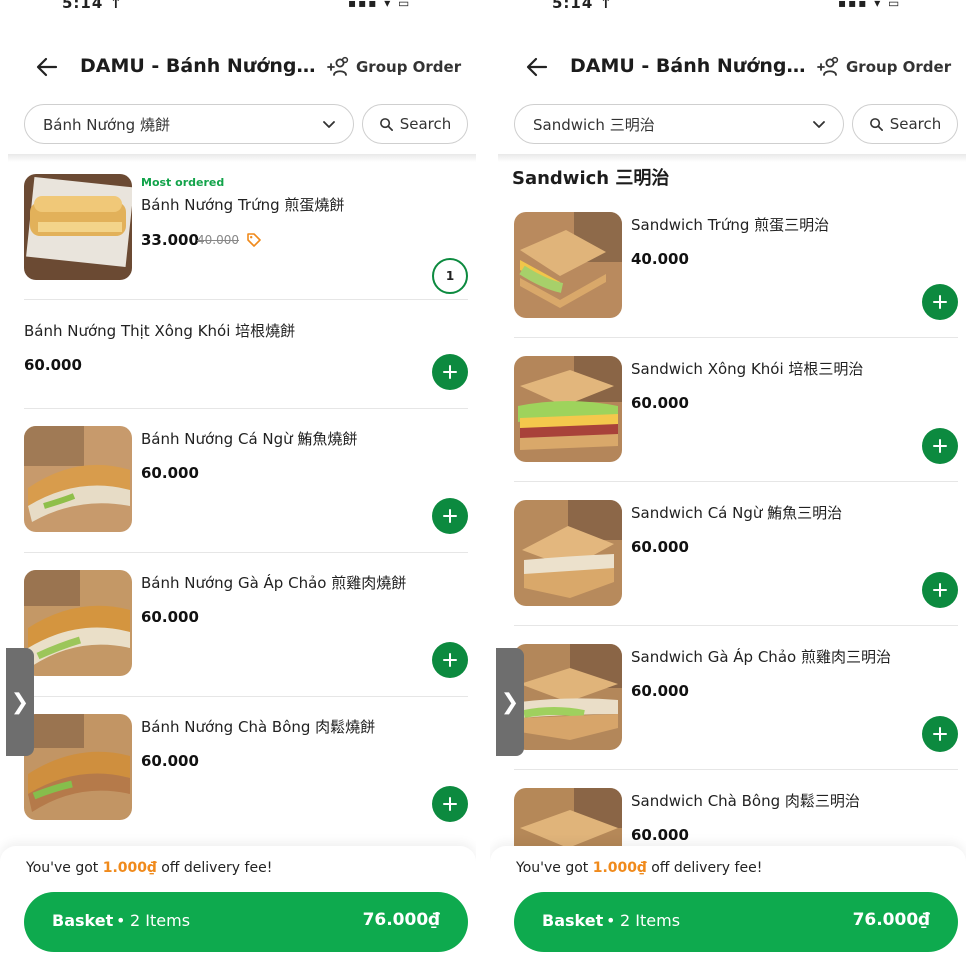 This screenshot has width=980, height=980. Describe the element at coordinates (106, 124) in the screenshot. I see `category-select-value: Bánh Nướng 燒餅` at that location.